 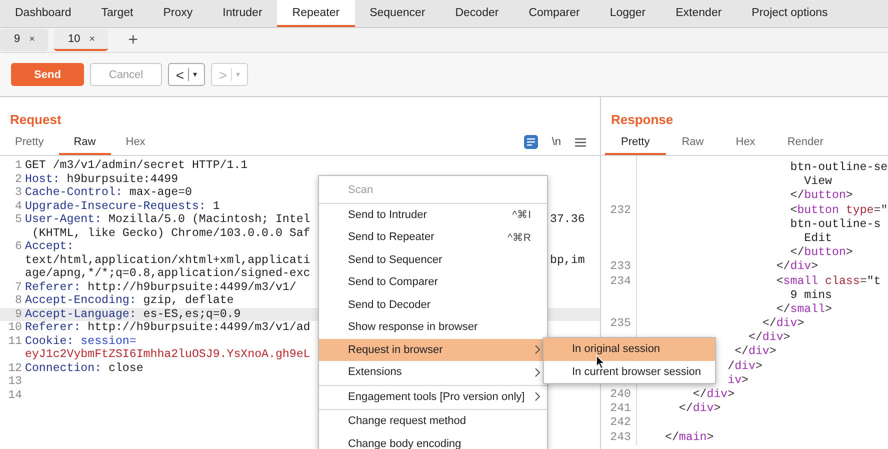 What do you see at coordinates (620, 267) in the screenshot?
I see `line-number: 233` at bounding box center [620, 267].